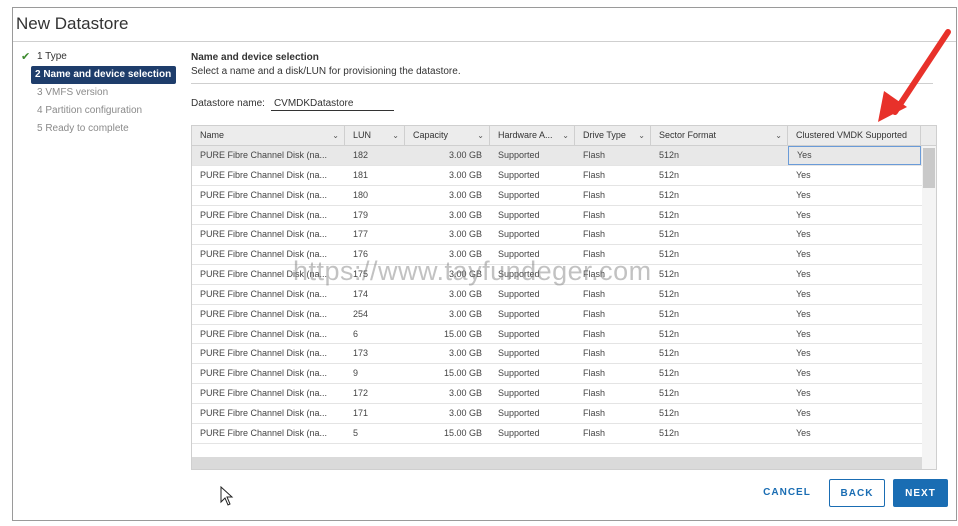 The width and height of the screenshot is (958, 526). What do you see at coordinates (929, 168) in the screenshot?
I see `scrollbar-thumb` at bounding box center [929, 168].